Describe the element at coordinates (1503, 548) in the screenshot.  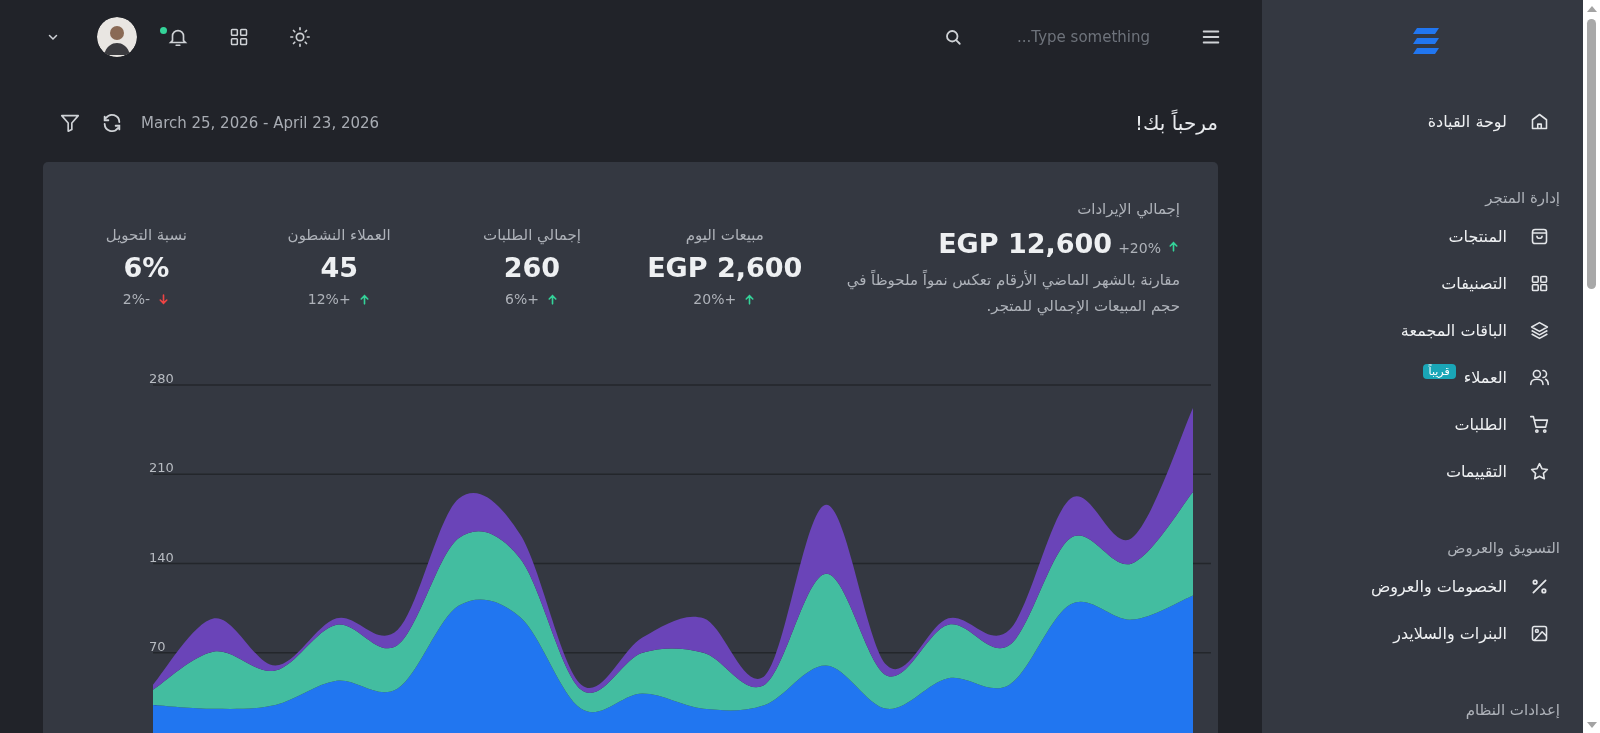
I see `section-heading: التسويق والعروض` at that location.